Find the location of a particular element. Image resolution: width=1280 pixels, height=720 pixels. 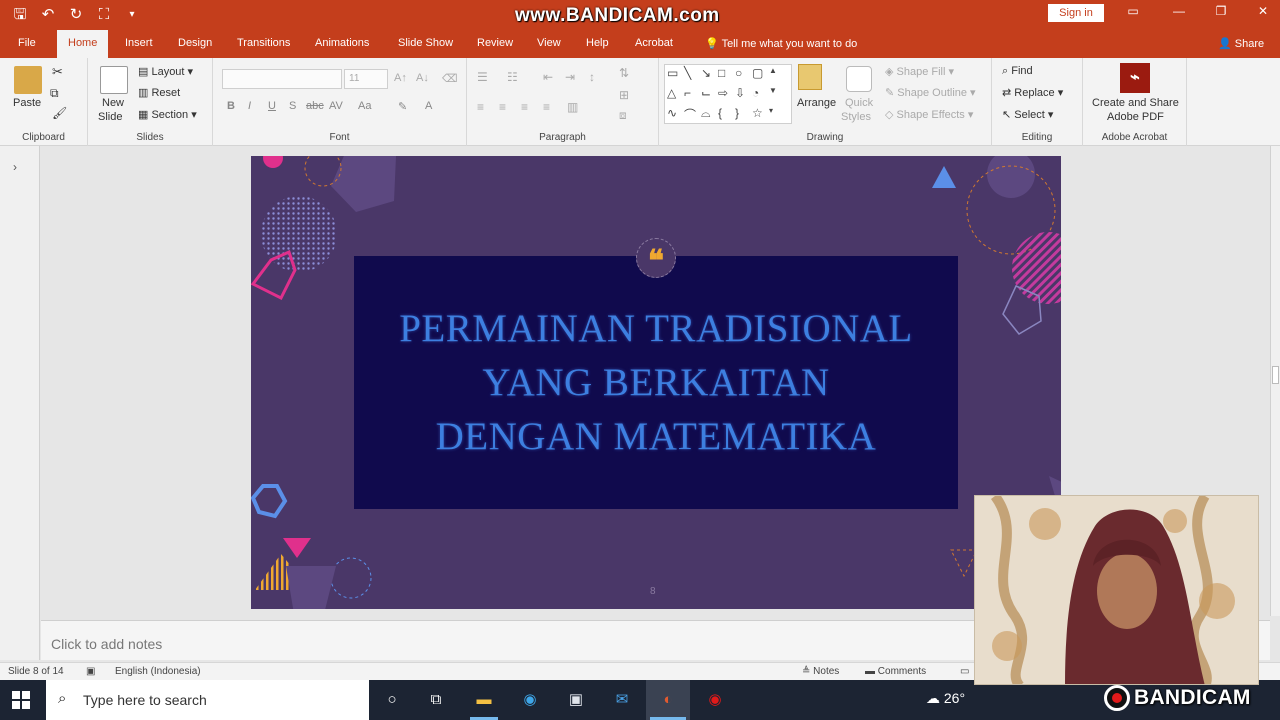

arc-shape-icon: ⌓ is located at coordinates (709, 116).